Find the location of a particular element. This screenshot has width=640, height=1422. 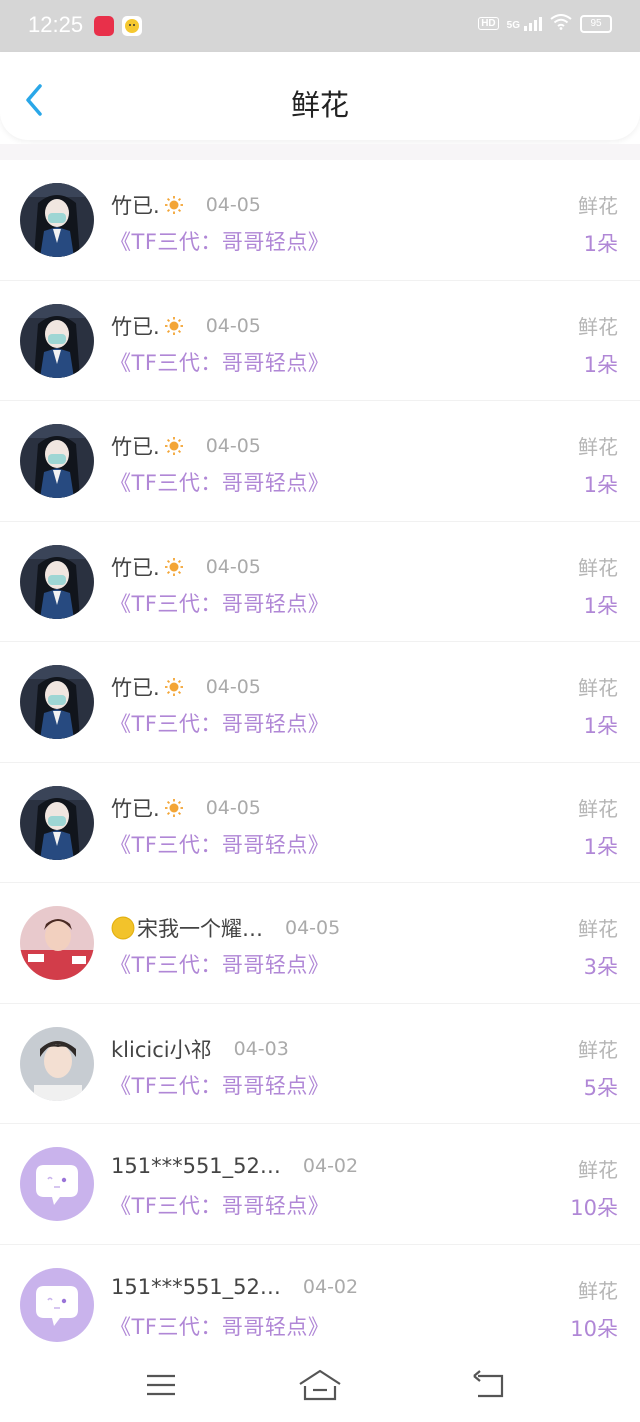

menu-icon is located at coordinates (161, 1385).